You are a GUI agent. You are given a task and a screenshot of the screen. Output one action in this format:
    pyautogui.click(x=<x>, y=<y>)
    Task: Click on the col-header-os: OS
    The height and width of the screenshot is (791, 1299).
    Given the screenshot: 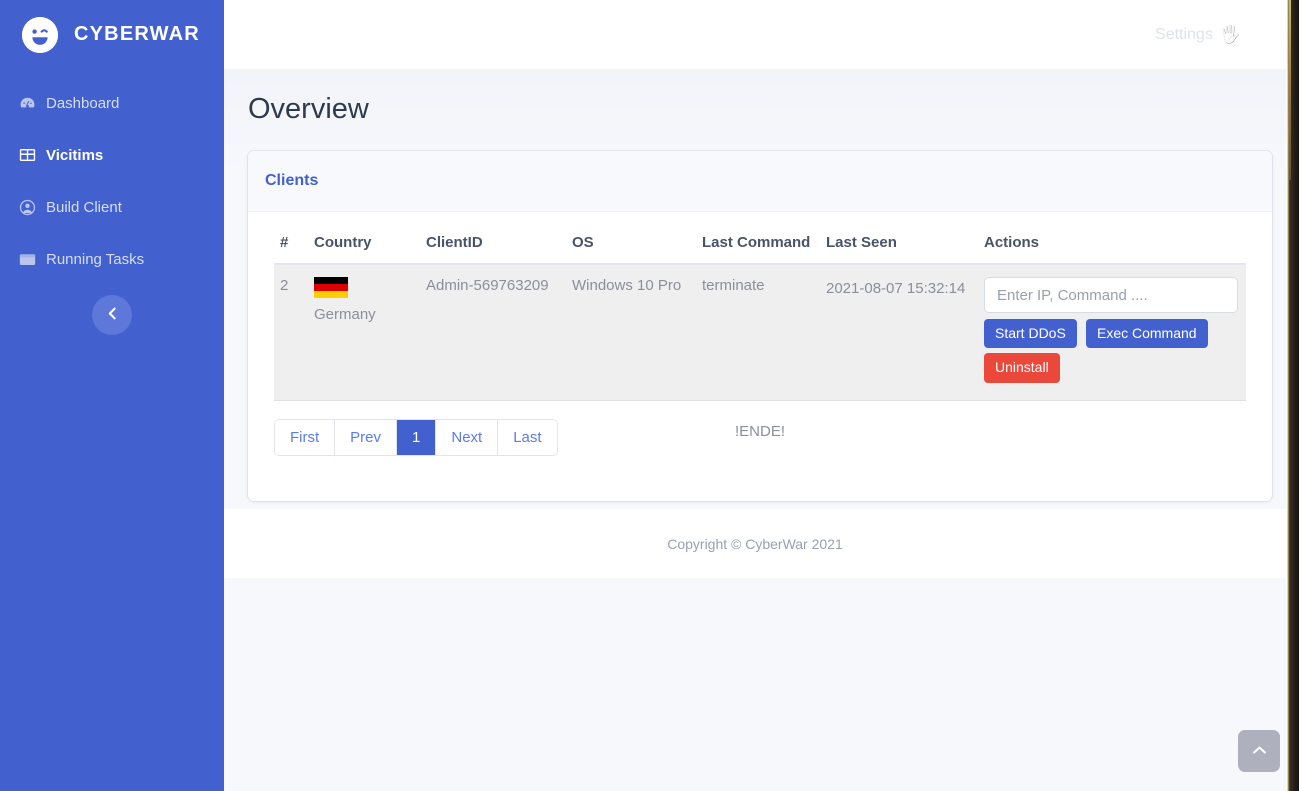 What is the action you would take?
    pyautogui.click(x=631, y=249)
    